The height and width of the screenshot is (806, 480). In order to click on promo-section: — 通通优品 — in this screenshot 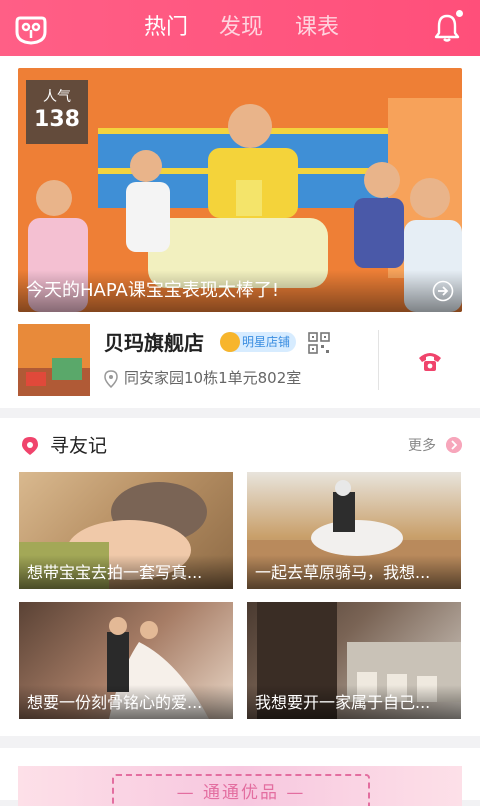, I will do `click(240, 777)`.